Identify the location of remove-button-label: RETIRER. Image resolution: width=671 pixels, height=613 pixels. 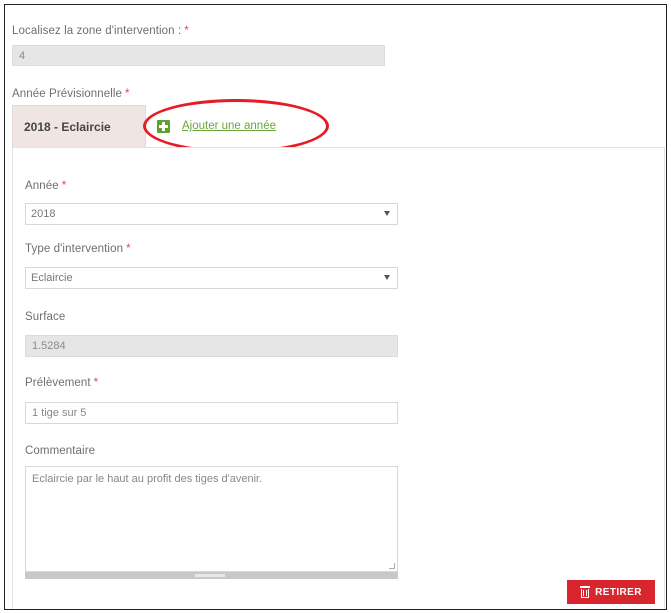
(618, 592).